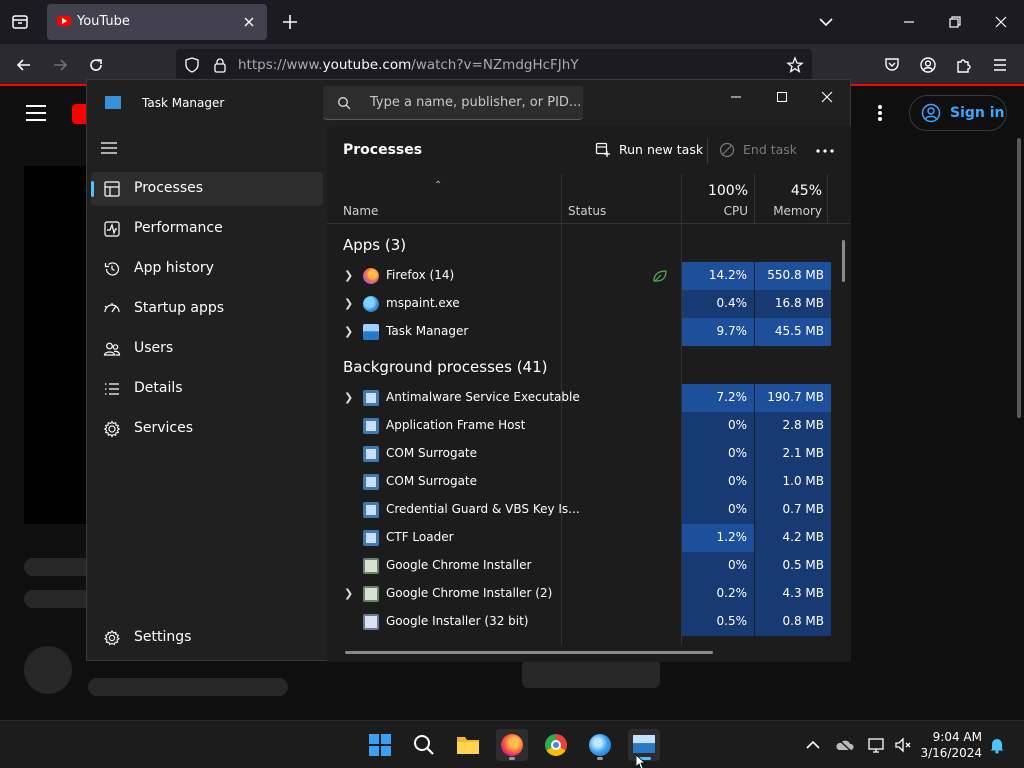 The height and width of the screenshot is (768, 1024). I want to click on table-row: ❯ mspaint.exe 0.4% 16.8 MB, so click(579, 304).